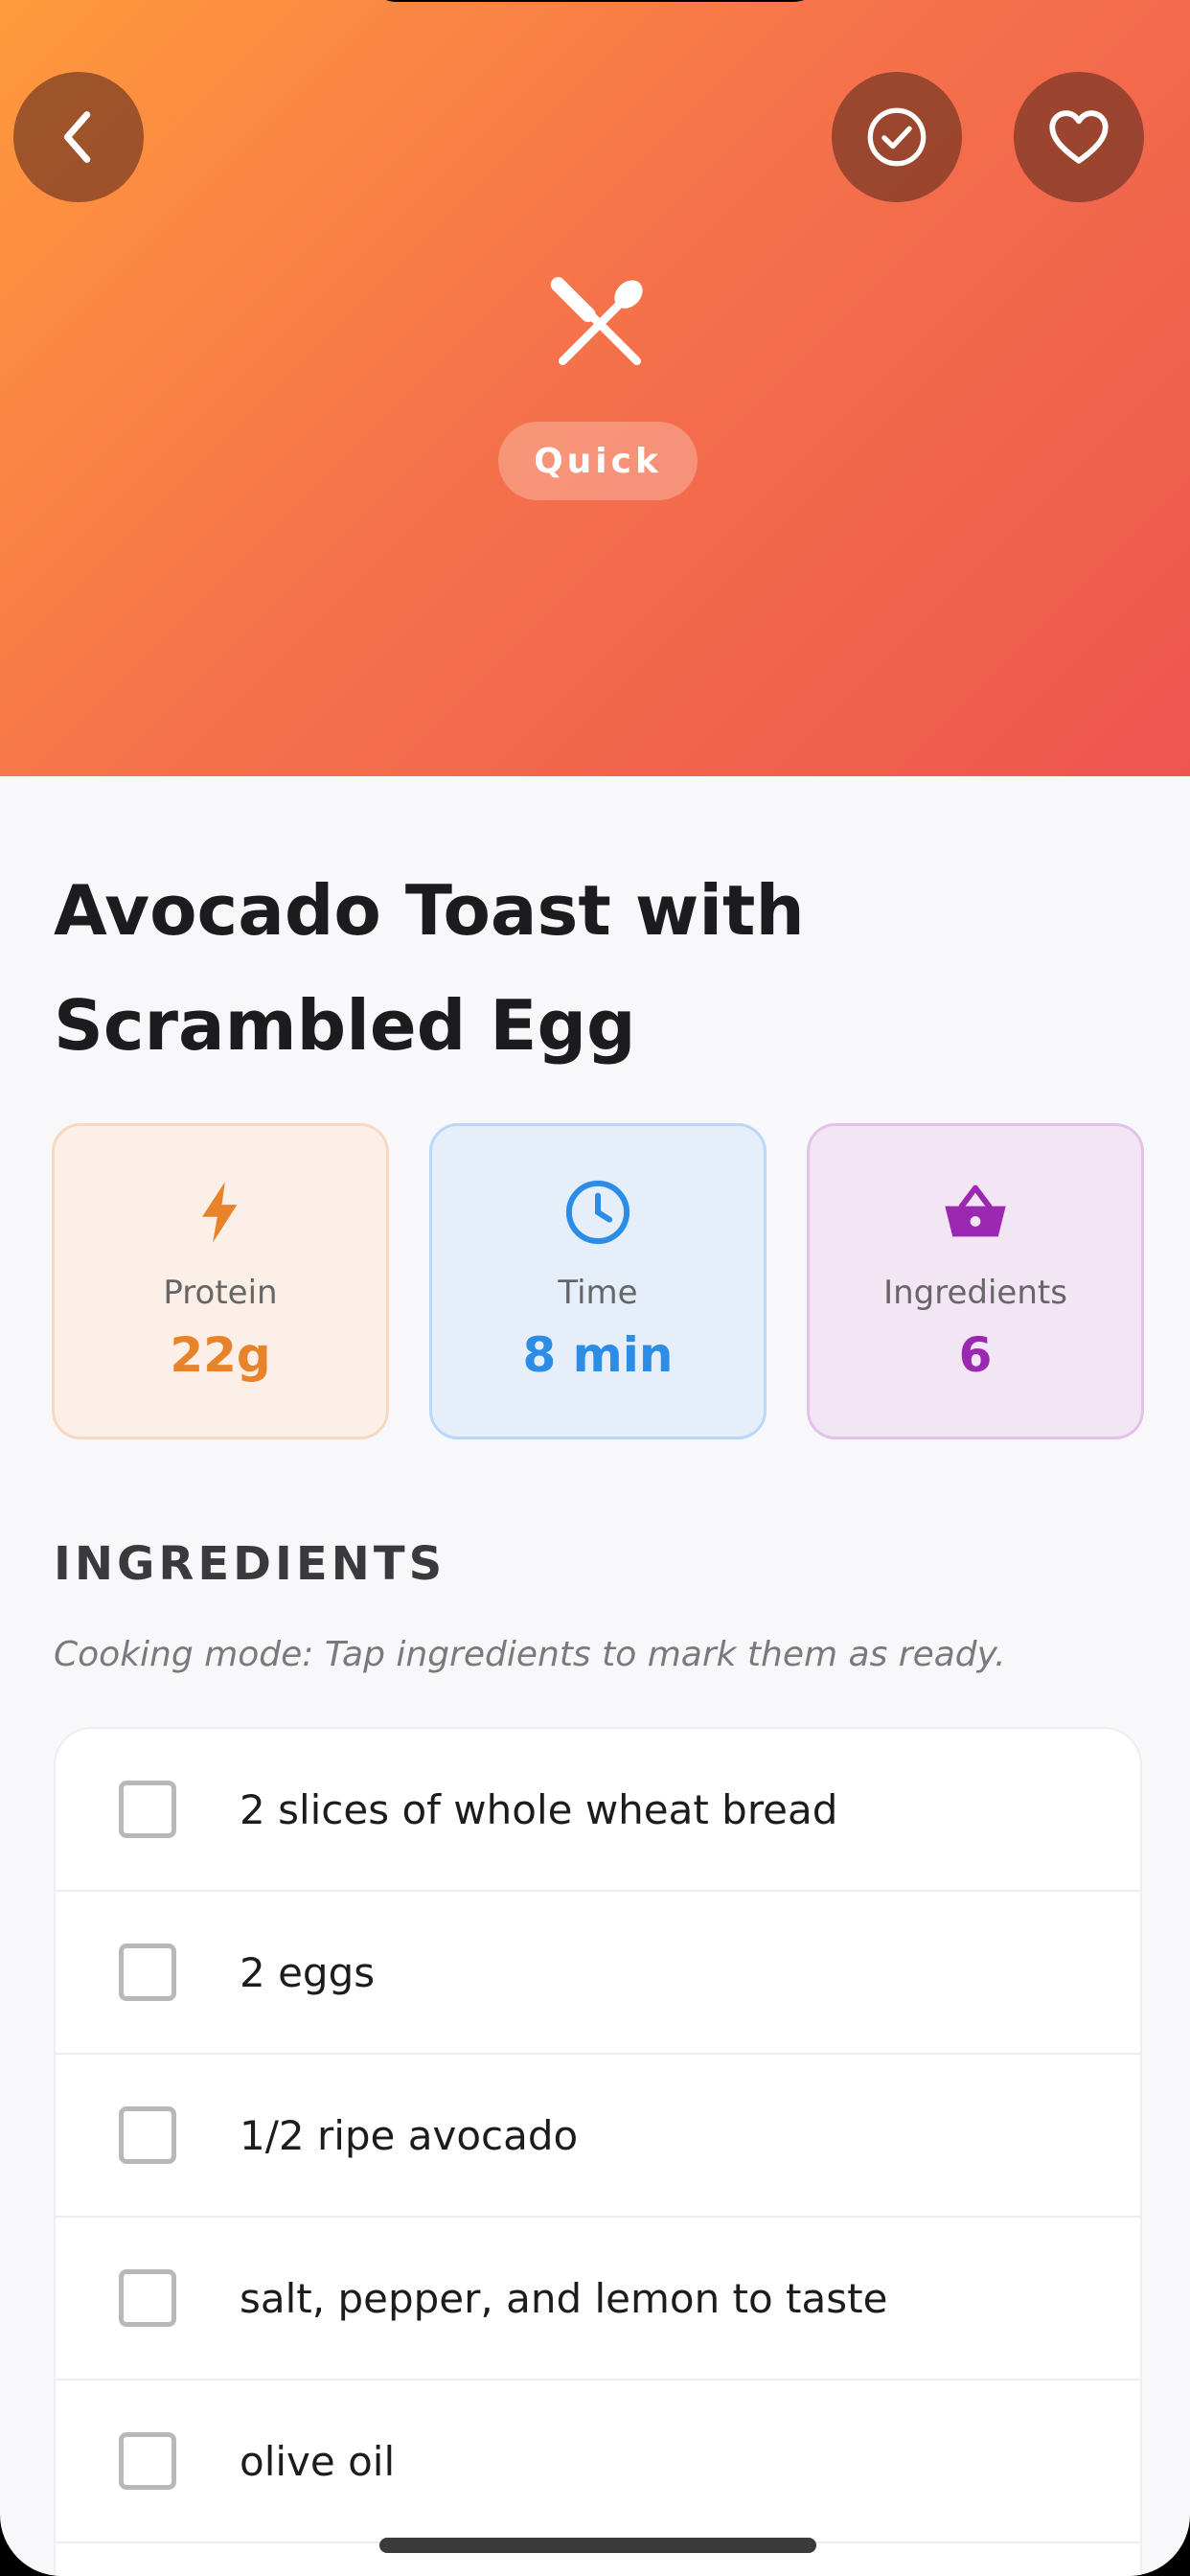 This screenshot has height=2576, width=1190. I want to click on protein-label: Protein, so click(221, 1293).